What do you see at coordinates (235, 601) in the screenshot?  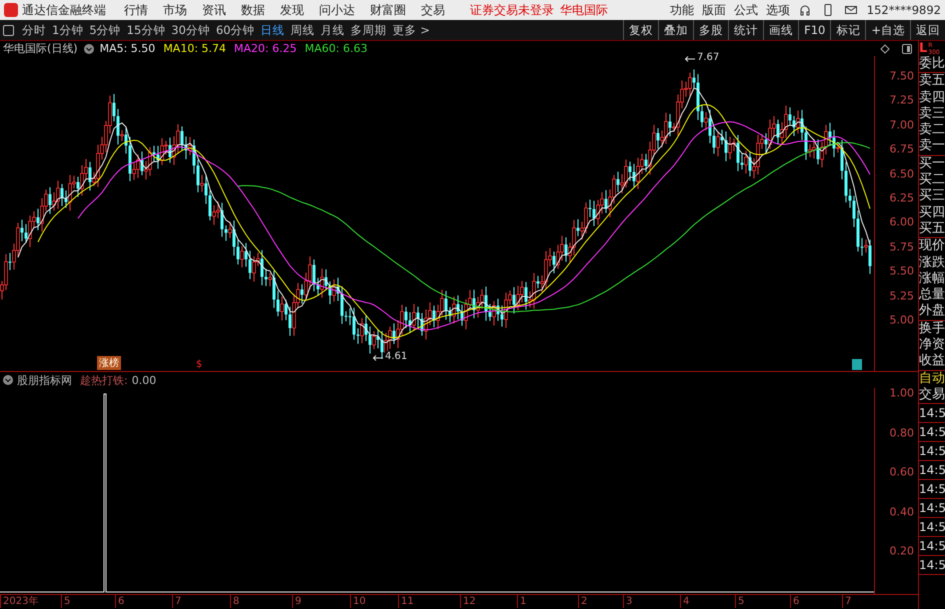 I see `date-tick: 8` at bounding box center [235, 601].